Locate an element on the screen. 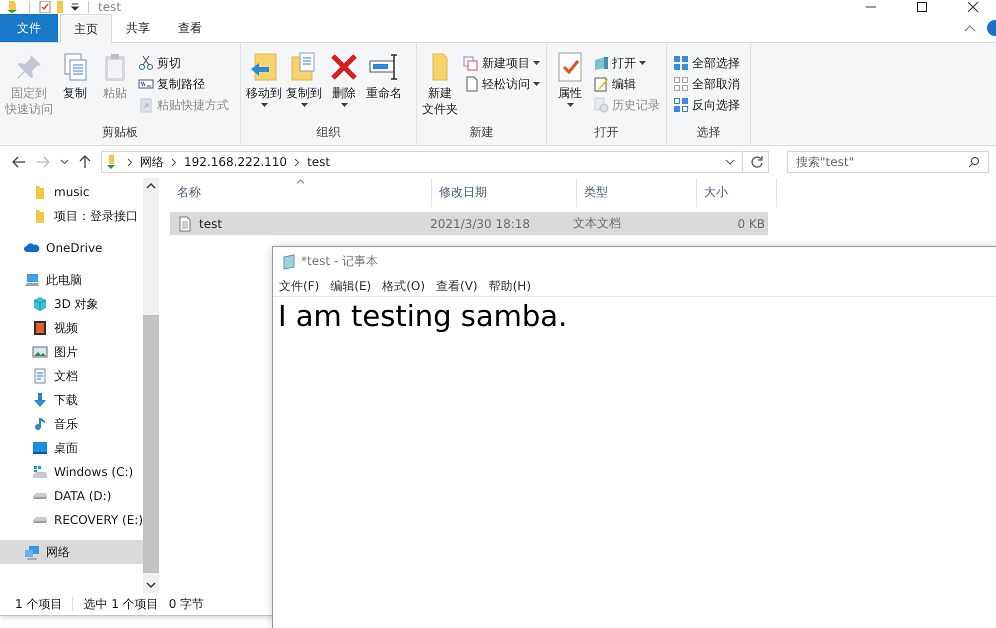 The image size is (996, 628). sidebar-item: DATA (D:) is located at coordinates (72, 496).